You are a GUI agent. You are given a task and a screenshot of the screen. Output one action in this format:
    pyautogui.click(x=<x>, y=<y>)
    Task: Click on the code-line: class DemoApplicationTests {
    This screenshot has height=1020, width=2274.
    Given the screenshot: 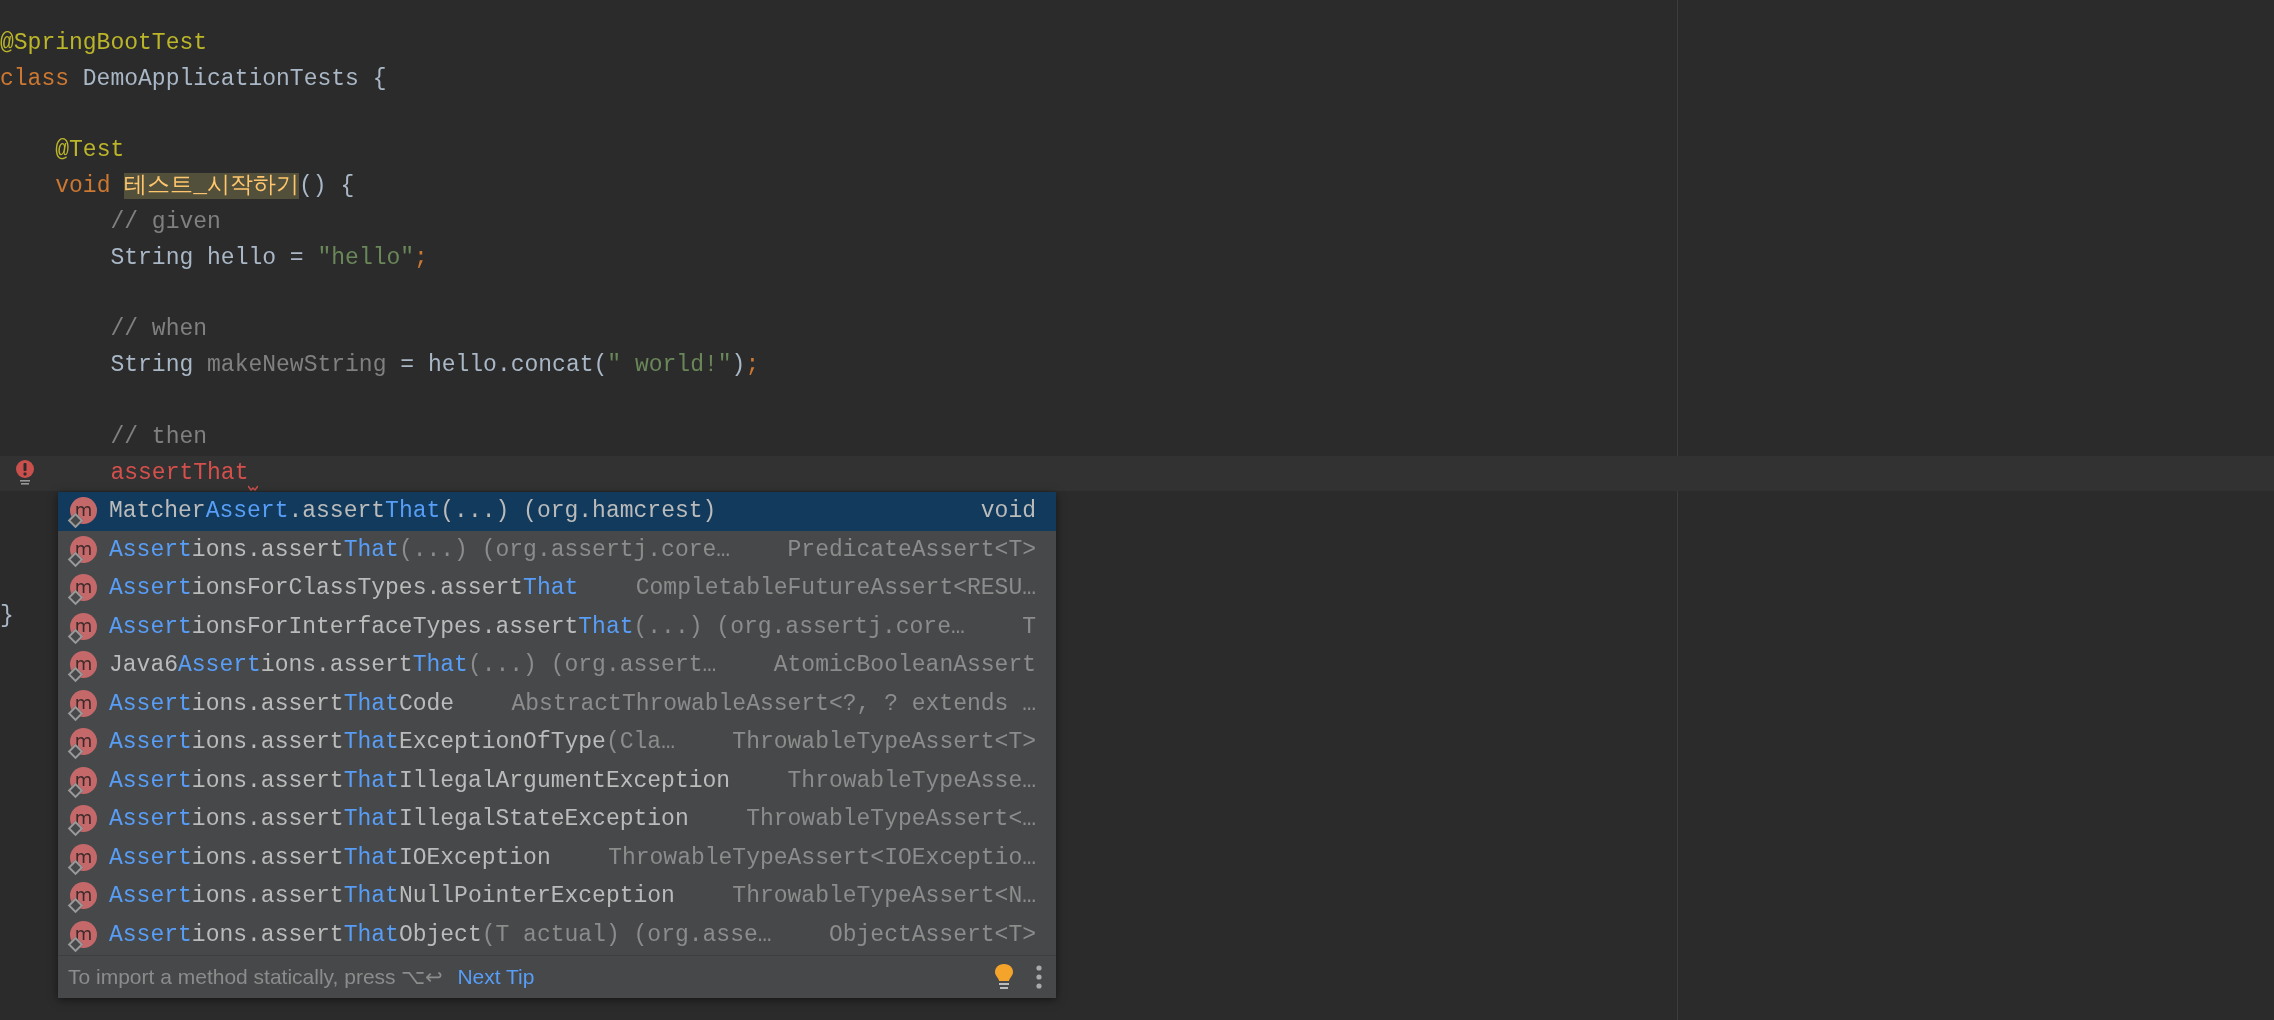 What is the action you would take?
    pyautogui.click(x=193, y=79)
    